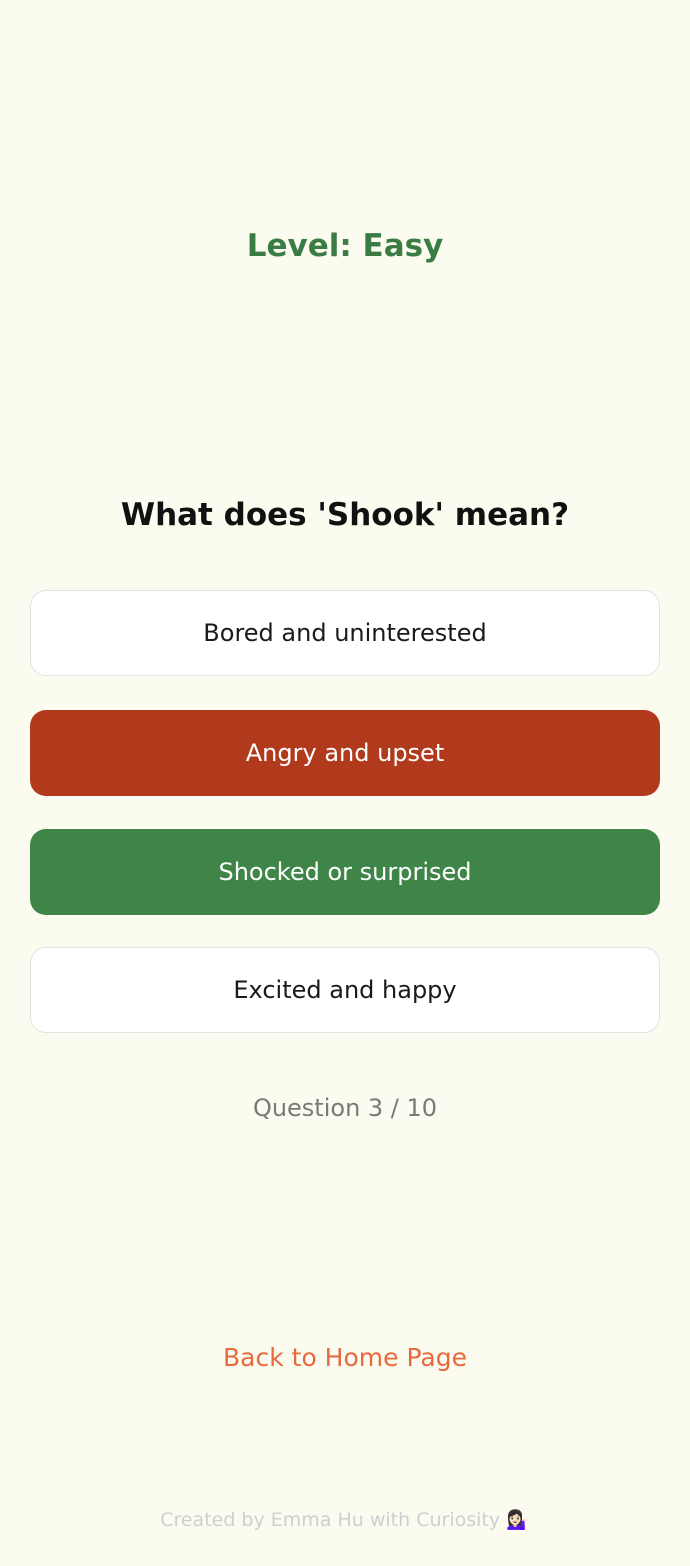 The height and width of the screenshot is (1566, 690). I want to click on back-to-home-link-row: Back to Home Page, so click(345, 1358).